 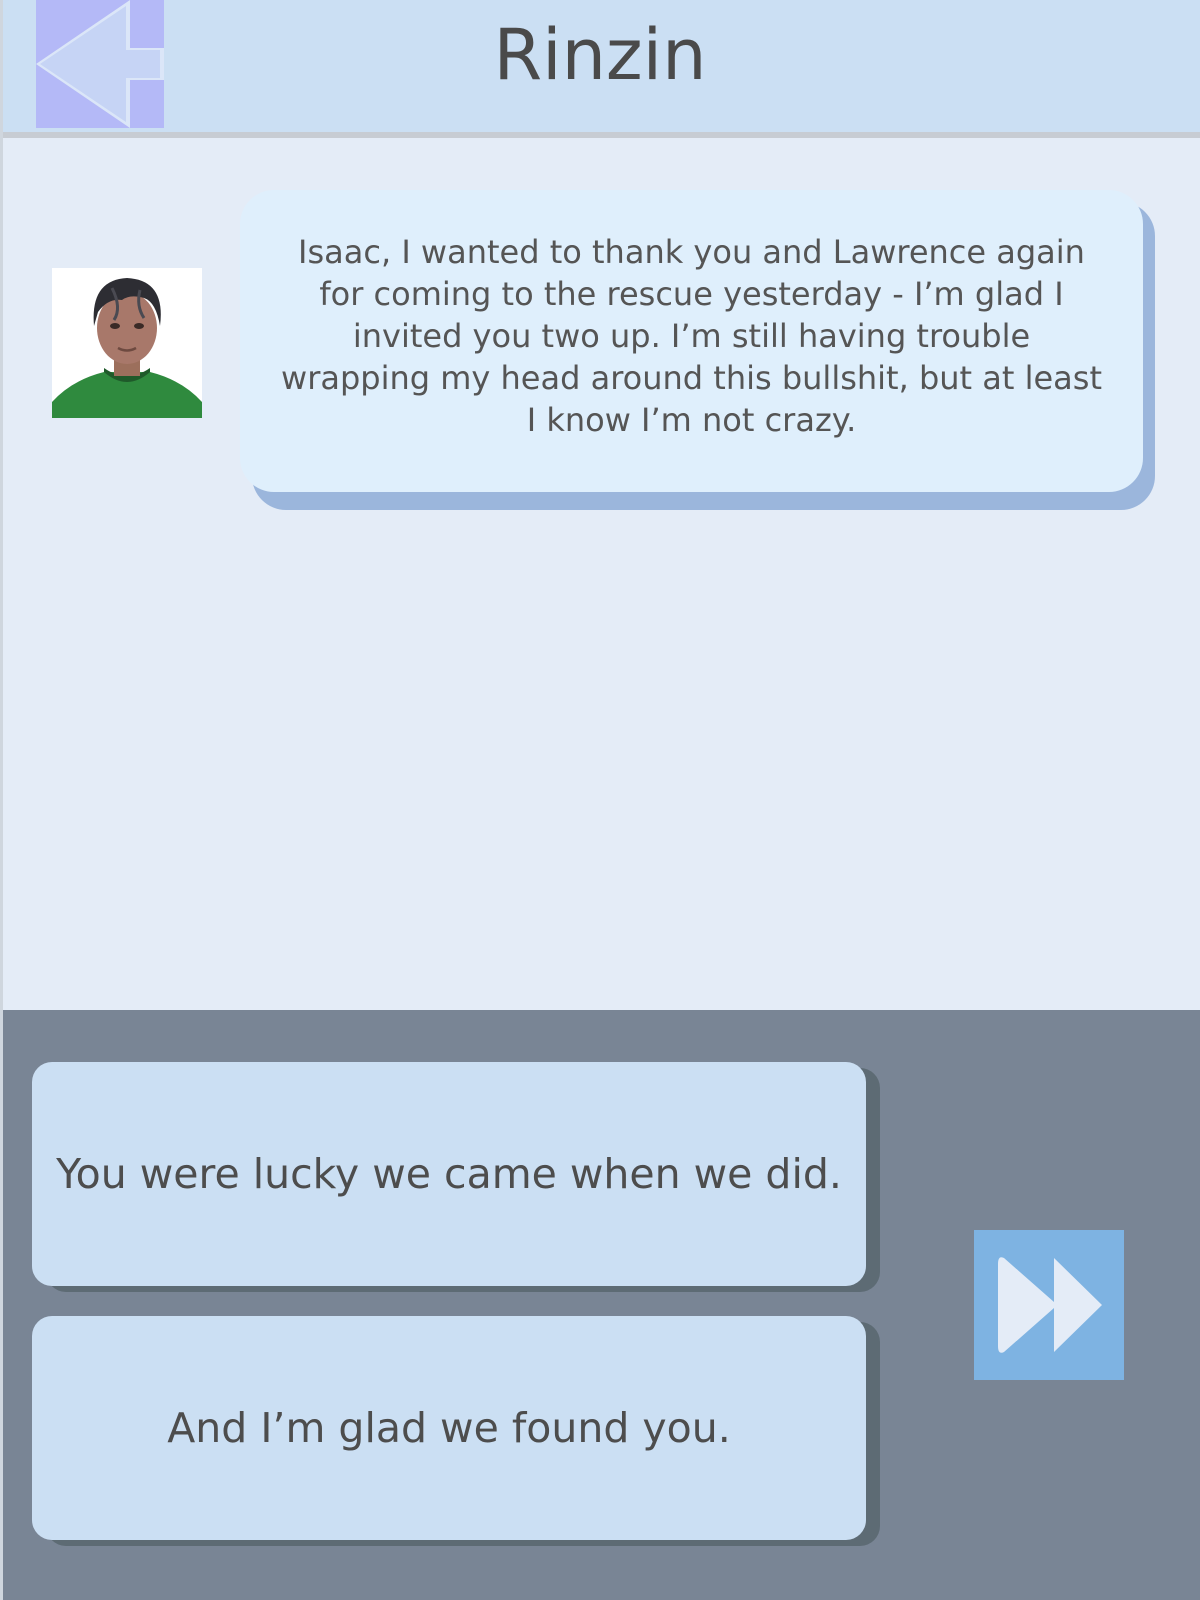 I want to click on choice-label: You were lucky we came when we did., so click(x=449, y=1174).